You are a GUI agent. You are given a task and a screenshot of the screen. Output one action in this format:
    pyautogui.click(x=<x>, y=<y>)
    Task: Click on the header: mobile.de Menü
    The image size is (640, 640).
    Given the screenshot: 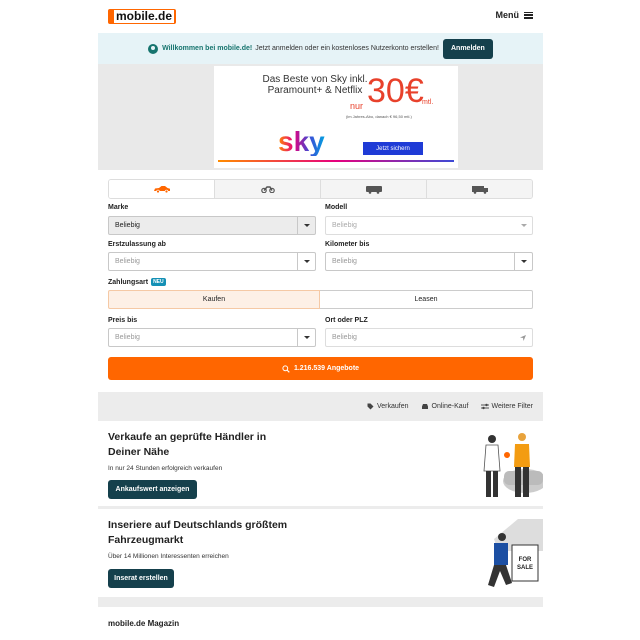 What is the action you would take?
    pyautogui.click(x=320, y=16)
    